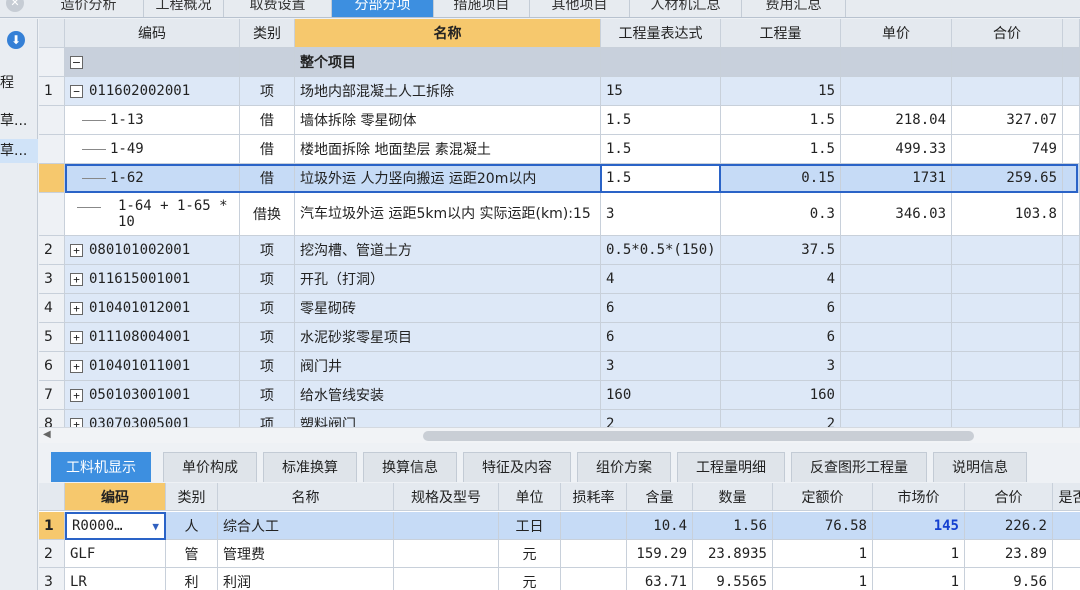  Describe the element at coordinates (89, 8) in the screenshot. I see `tab-cost-analysis: 造价分析` at that location.